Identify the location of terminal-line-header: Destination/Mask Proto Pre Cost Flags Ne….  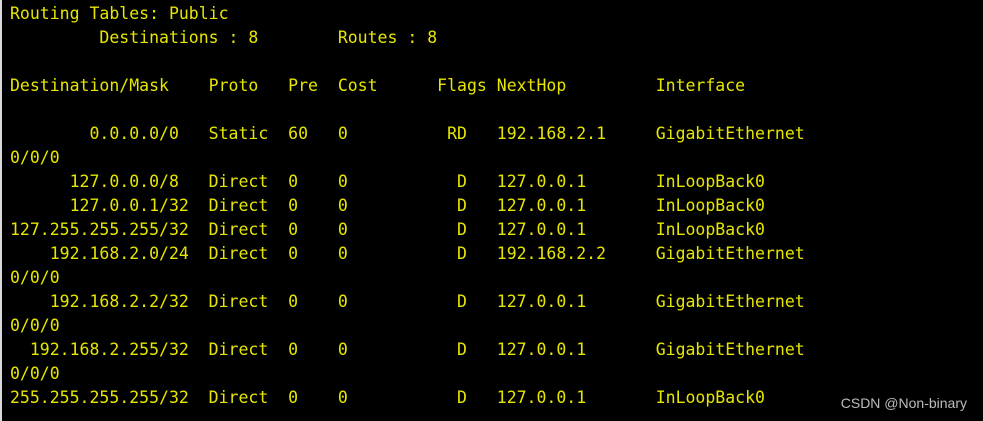
(378, 85).